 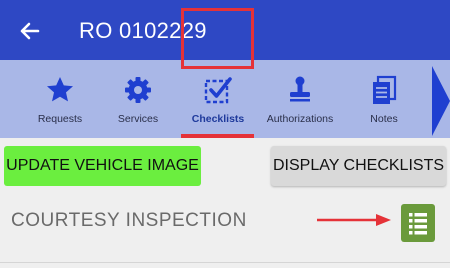 I want to click on active-tab-indicator, so click(x=217, y=136).